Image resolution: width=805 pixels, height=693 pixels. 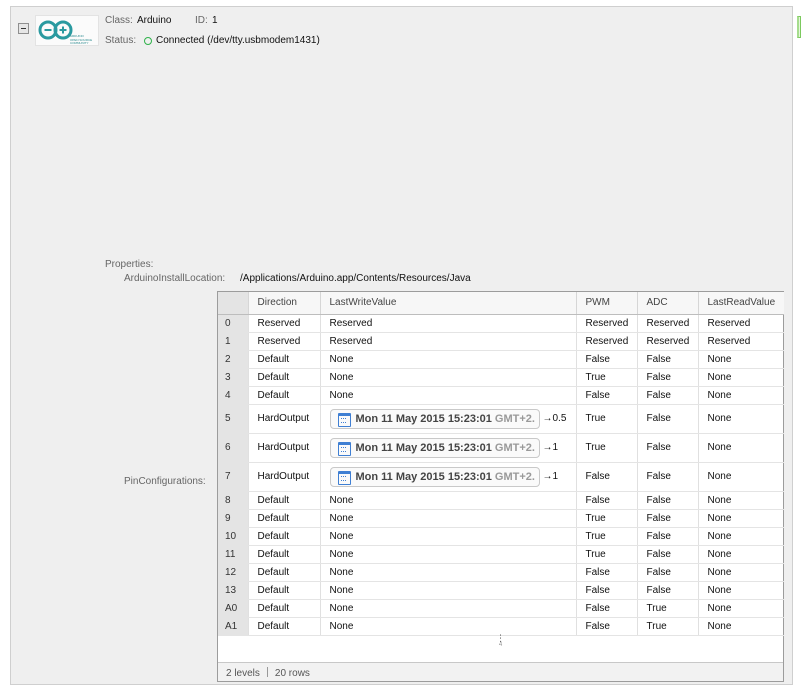 I want to click on column-header-adc: ADC, so click(x=667, y=303).